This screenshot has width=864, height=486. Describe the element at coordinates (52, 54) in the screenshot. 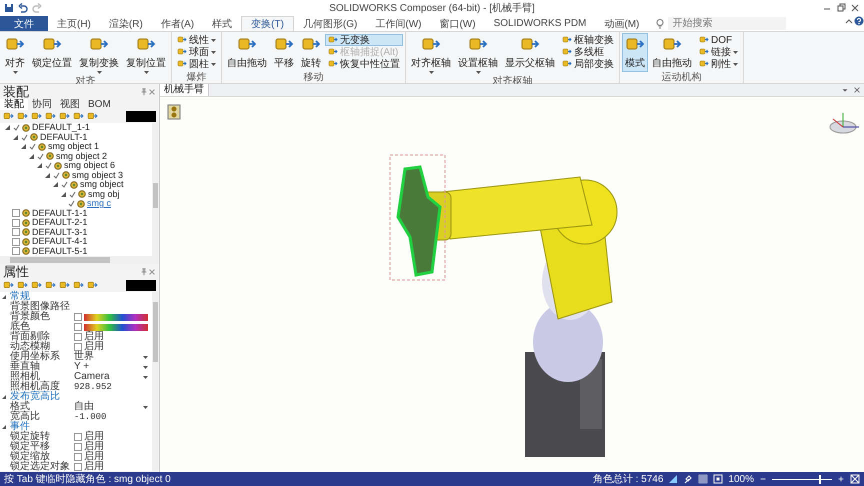

I see `ribbon-button: 锁定位置` at that location.